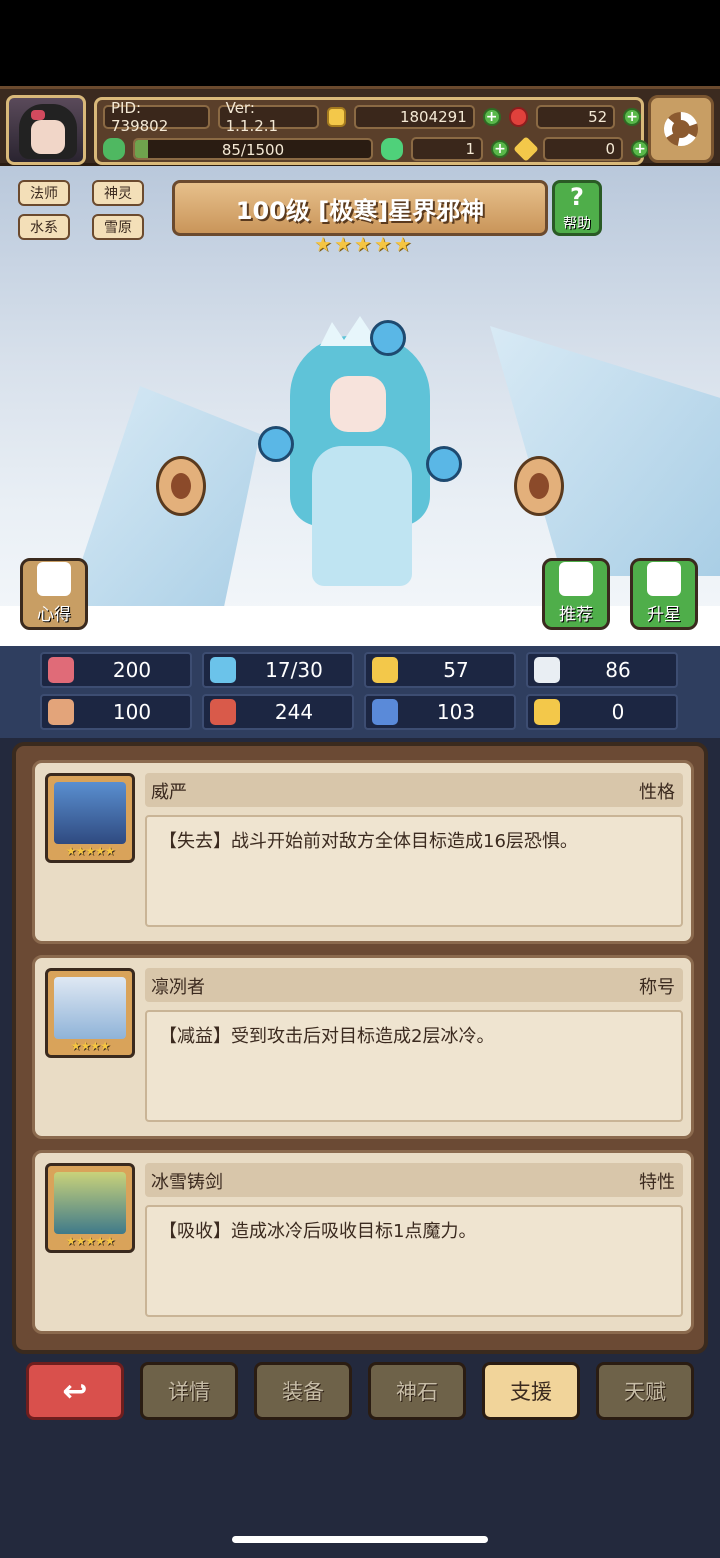  I want to click on settings-button, so click(681, 129).